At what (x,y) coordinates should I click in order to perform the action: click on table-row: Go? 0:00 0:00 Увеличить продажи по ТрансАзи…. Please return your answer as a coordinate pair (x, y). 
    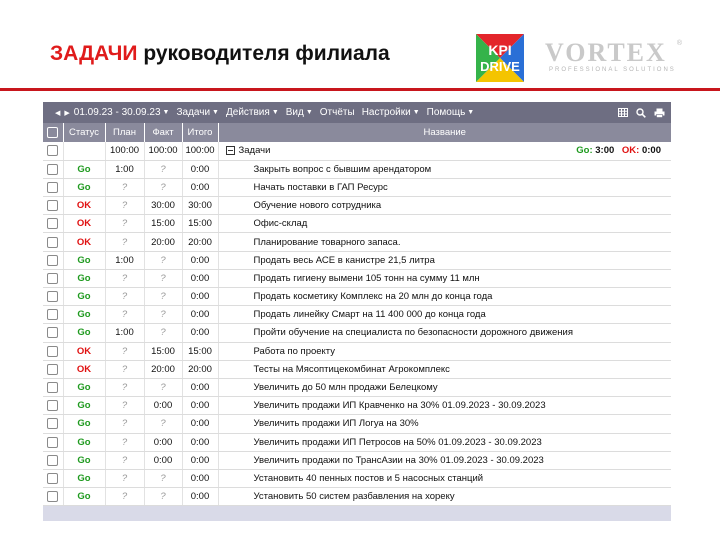
    Looking at the image, I should click on (357, 460).